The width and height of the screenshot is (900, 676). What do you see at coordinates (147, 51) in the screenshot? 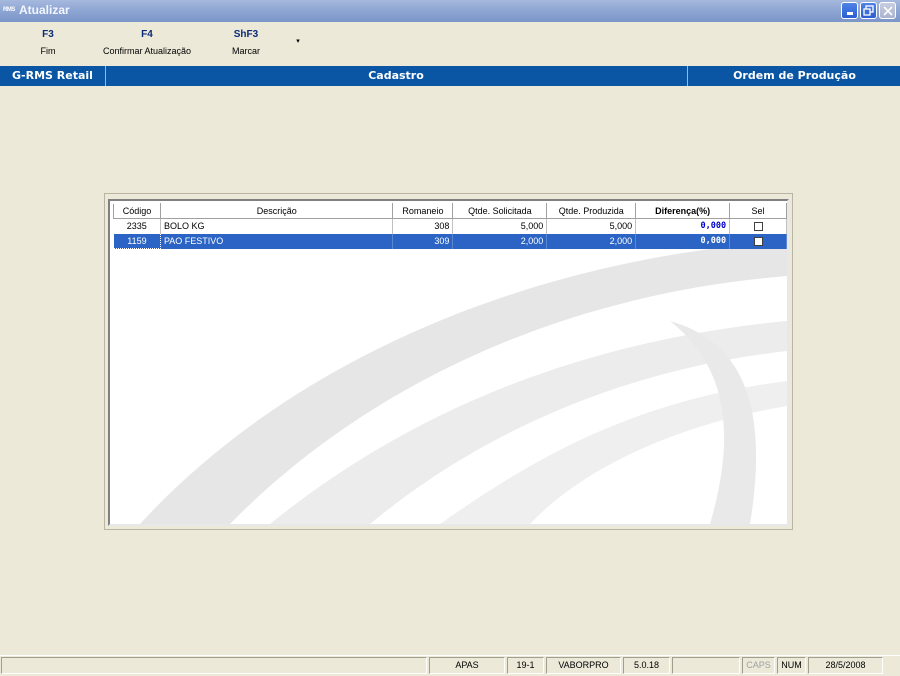
I see `confirmar-label: Confirmar Atualização` at bounding box center [147, 51].